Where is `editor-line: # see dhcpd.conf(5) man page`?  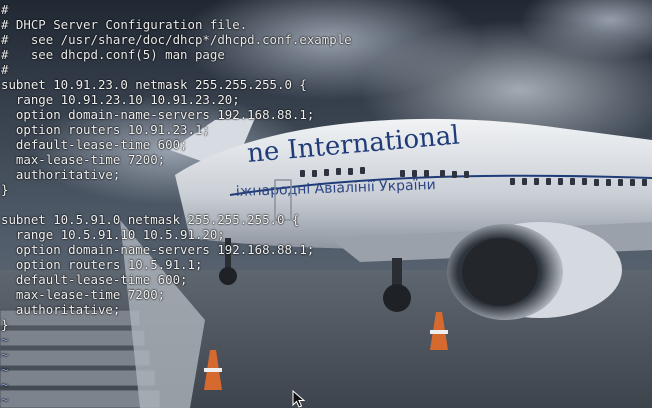
editor-line: # see dhcpd.conf(5) man page is located at coordinates (326, 54).